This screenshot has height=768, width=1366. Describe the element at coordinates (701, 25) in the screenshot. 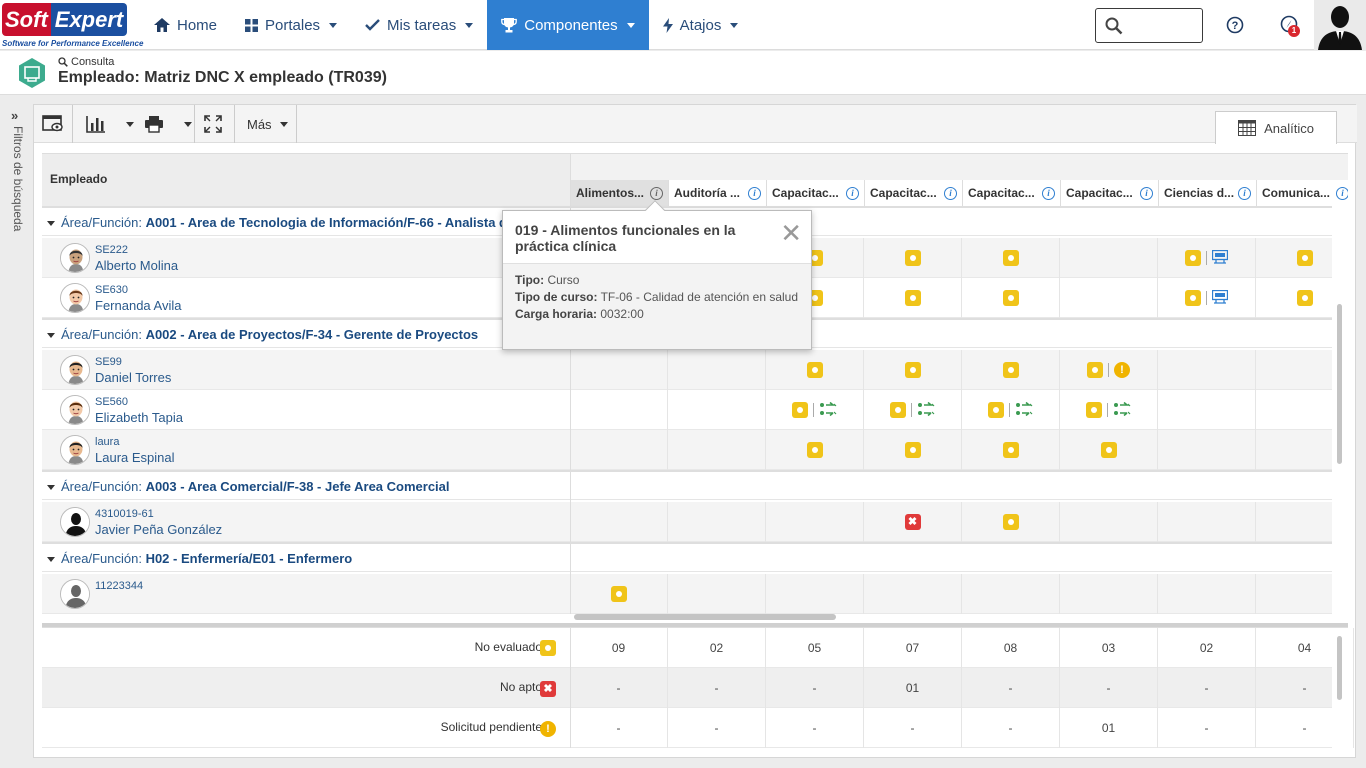

I see `nav-atajos: Atajos` at that location.